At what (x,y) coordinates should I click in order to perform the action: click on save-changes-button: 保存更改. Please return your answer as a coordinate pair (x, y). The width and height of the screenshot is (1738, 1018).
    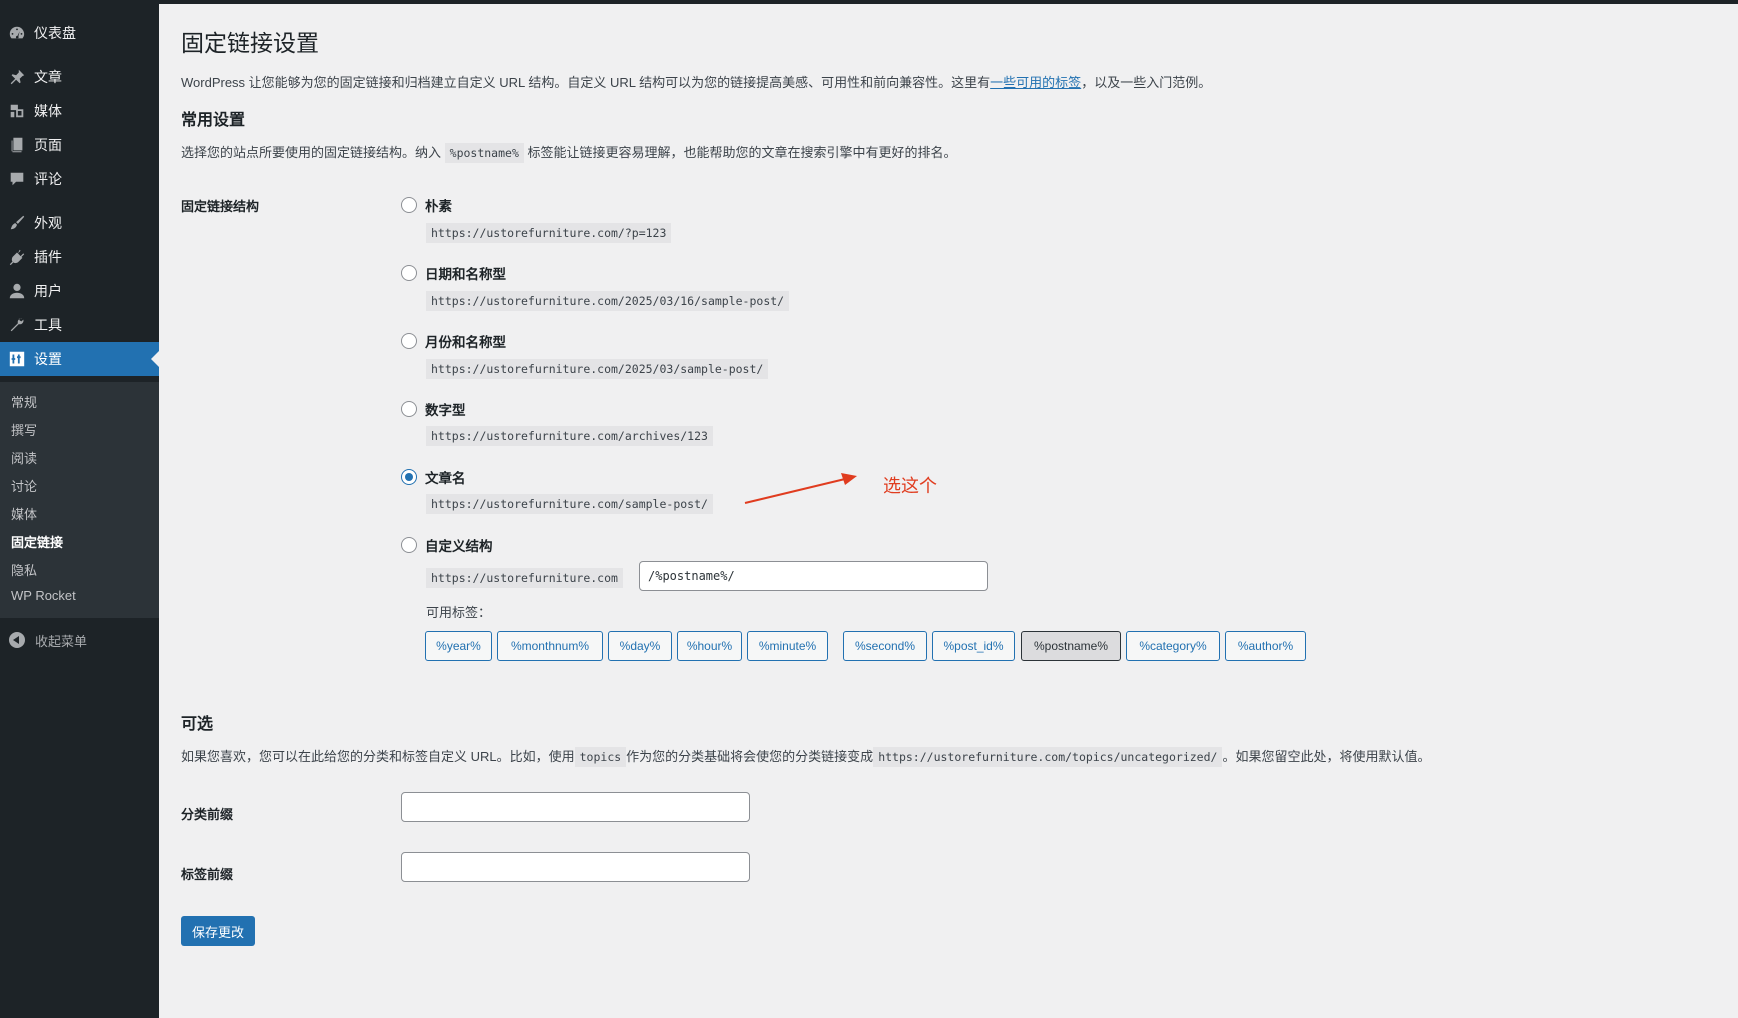
    Looking at the image, I should click on (218, 931).